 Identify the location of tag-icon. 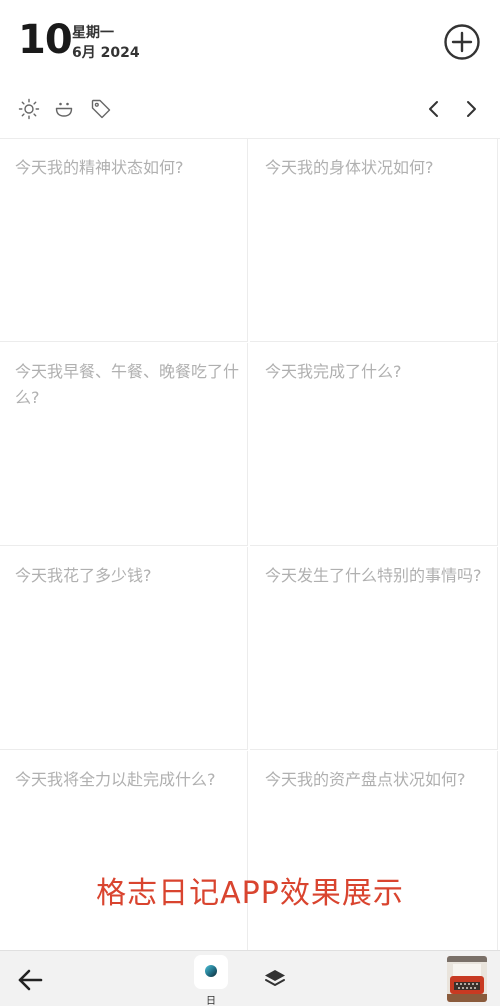
(101, 109).